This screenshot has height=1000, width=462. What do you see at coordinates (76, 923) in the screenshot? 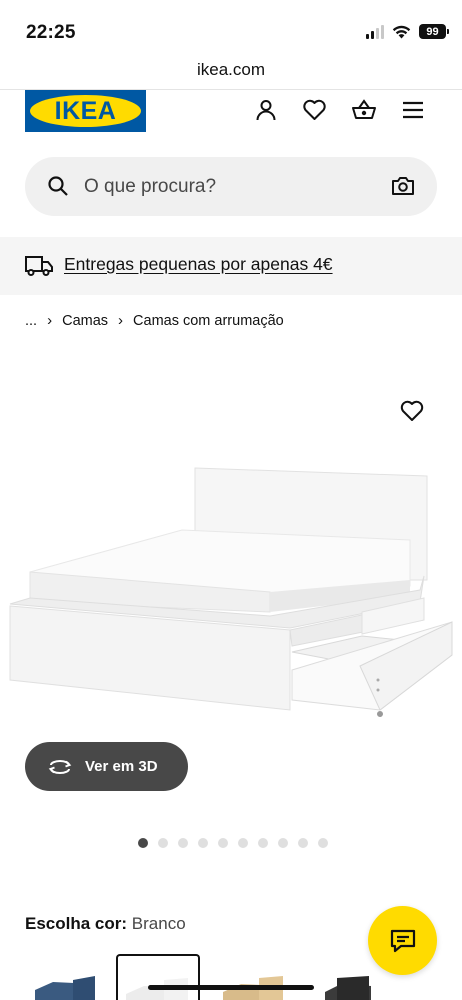
I see `color-label-prefix: Escolha cor:` at bounding box center [76, 923].